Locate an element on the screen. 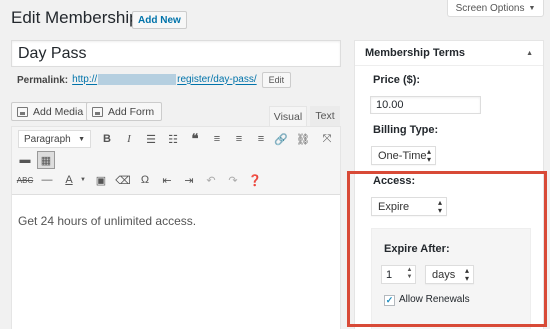 The width and height of the screenshot is (550, 329). allow-renewals-checkbox: ✓ is located at coordinates (389, 300).